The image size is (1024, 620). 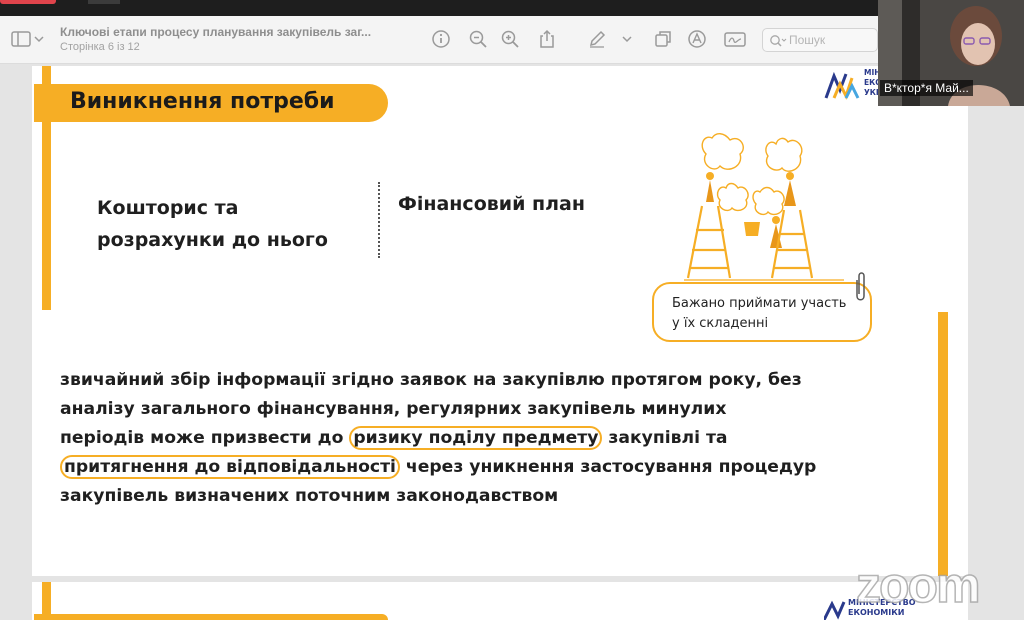 I want to click on page-indicator: Сторінка 6 із 12, so click(x=100, y=47).